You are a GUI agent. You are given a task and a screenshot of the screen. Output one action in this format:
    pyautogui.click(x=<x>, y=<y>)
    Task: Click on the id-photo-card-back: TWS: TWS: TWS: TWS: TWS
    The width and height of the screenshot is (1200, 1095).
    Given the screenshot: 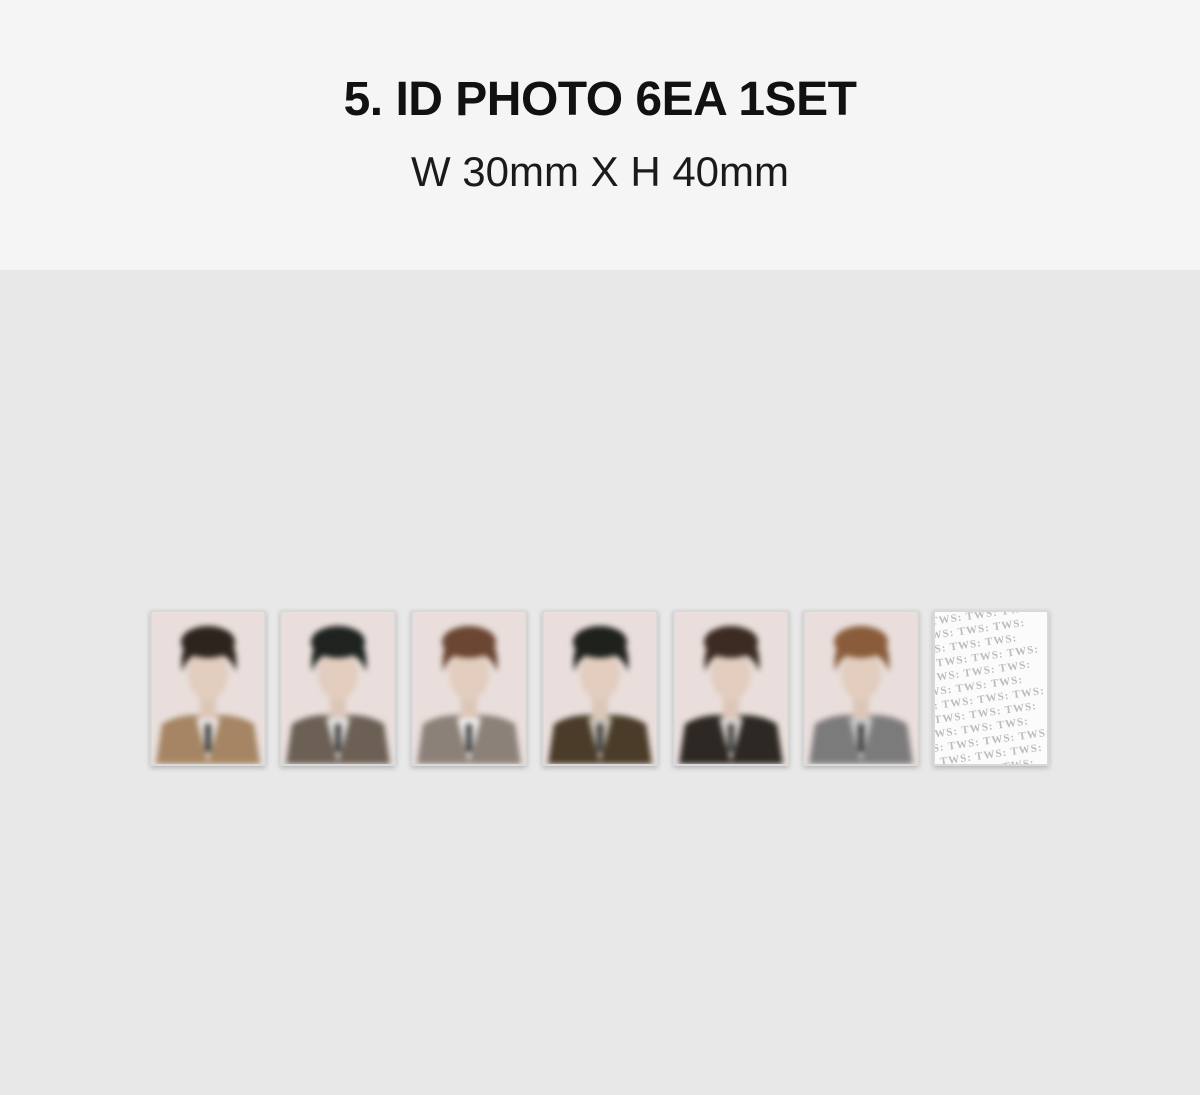 What is the action you would take?
    pyautogui.click(x=991, y=688)
    